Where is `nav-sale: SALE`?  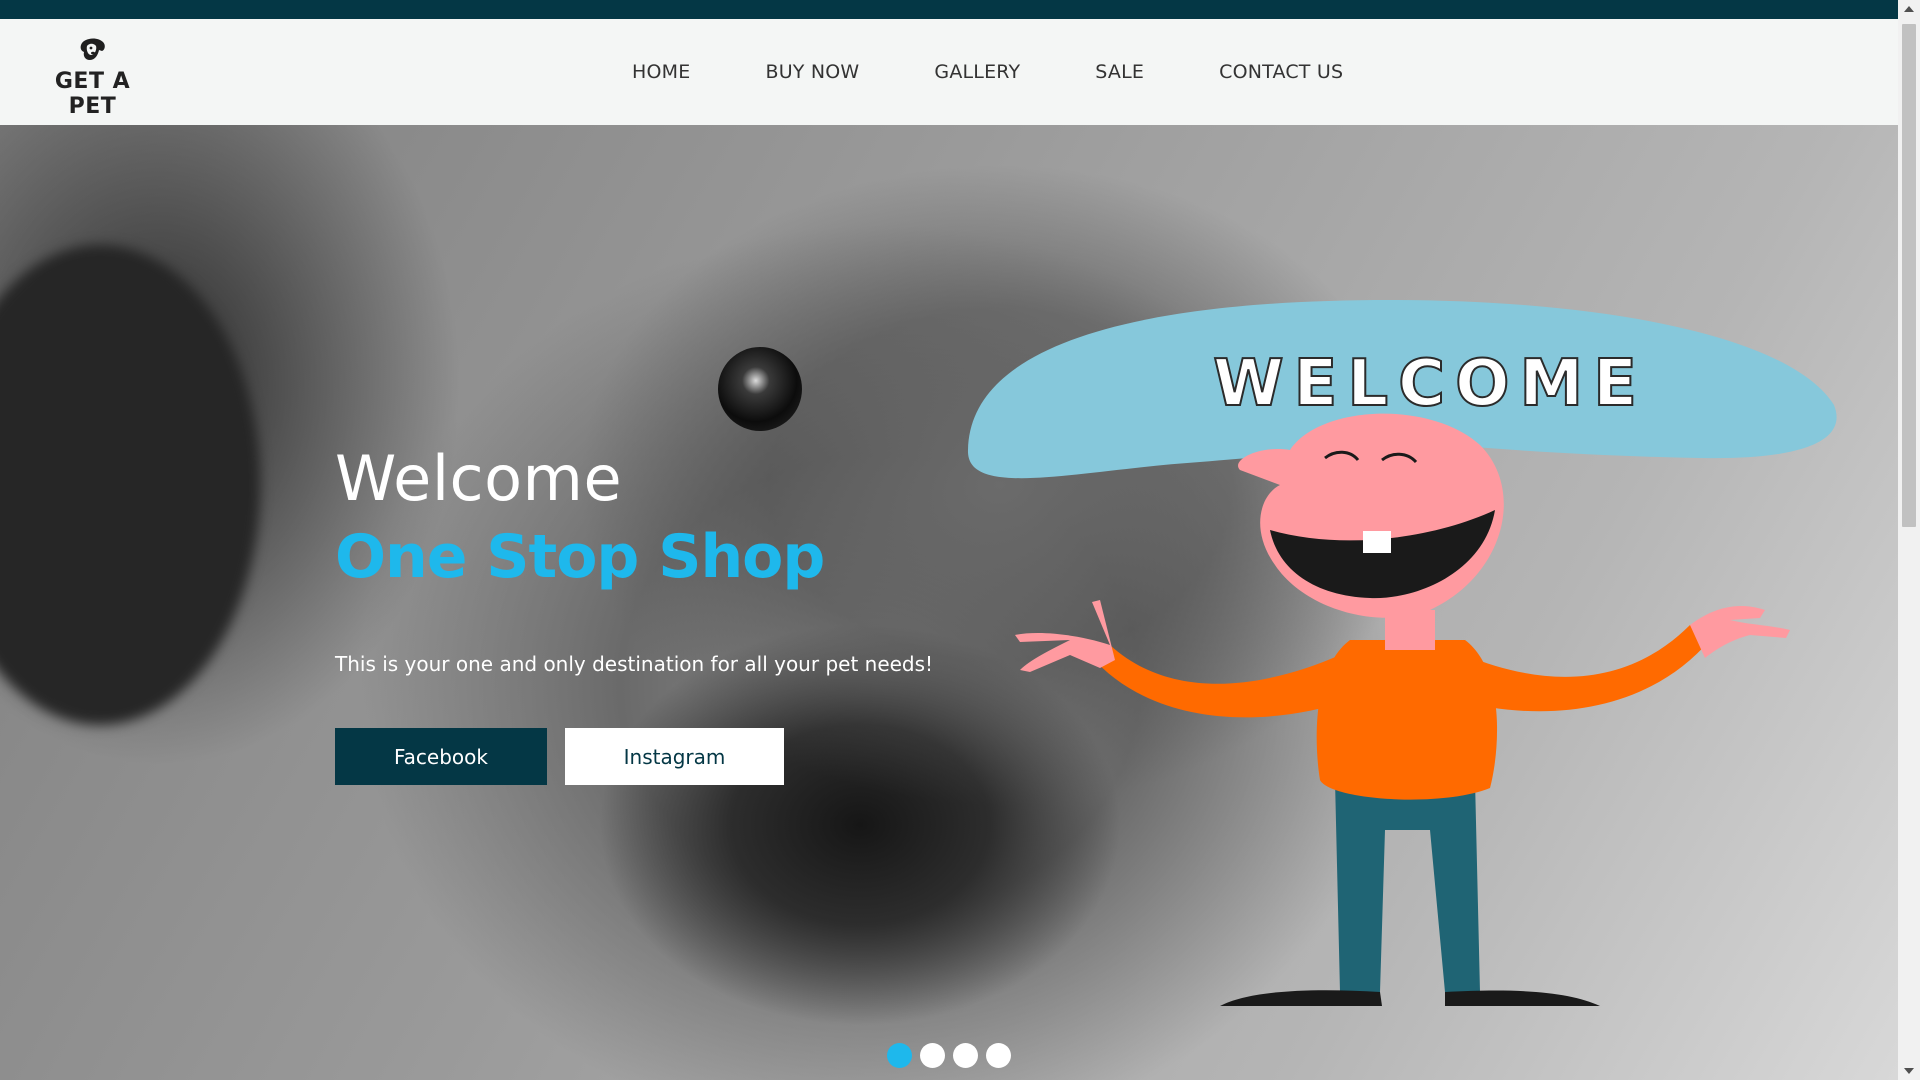
nav-sale: SALE is located at coordinates (1119, 72).